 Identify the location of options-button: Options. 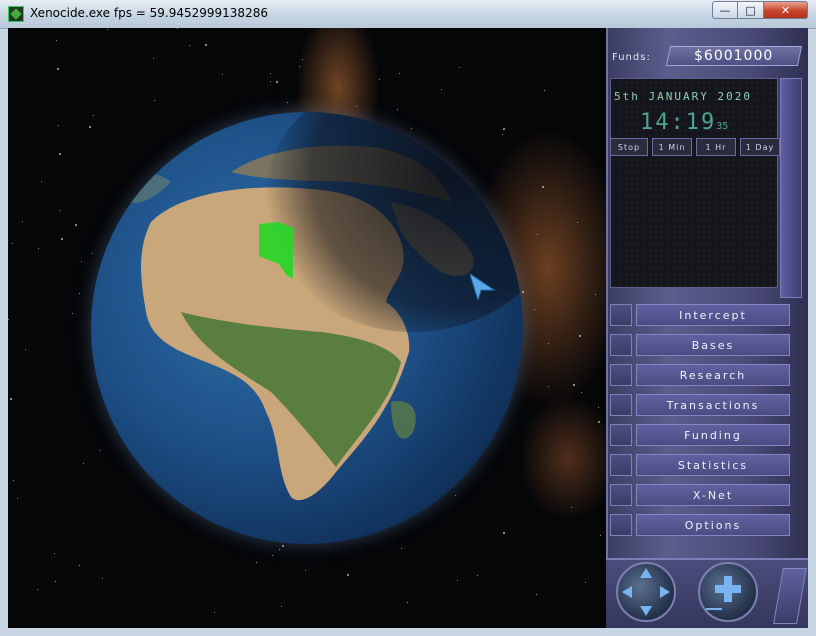
(713, 525).